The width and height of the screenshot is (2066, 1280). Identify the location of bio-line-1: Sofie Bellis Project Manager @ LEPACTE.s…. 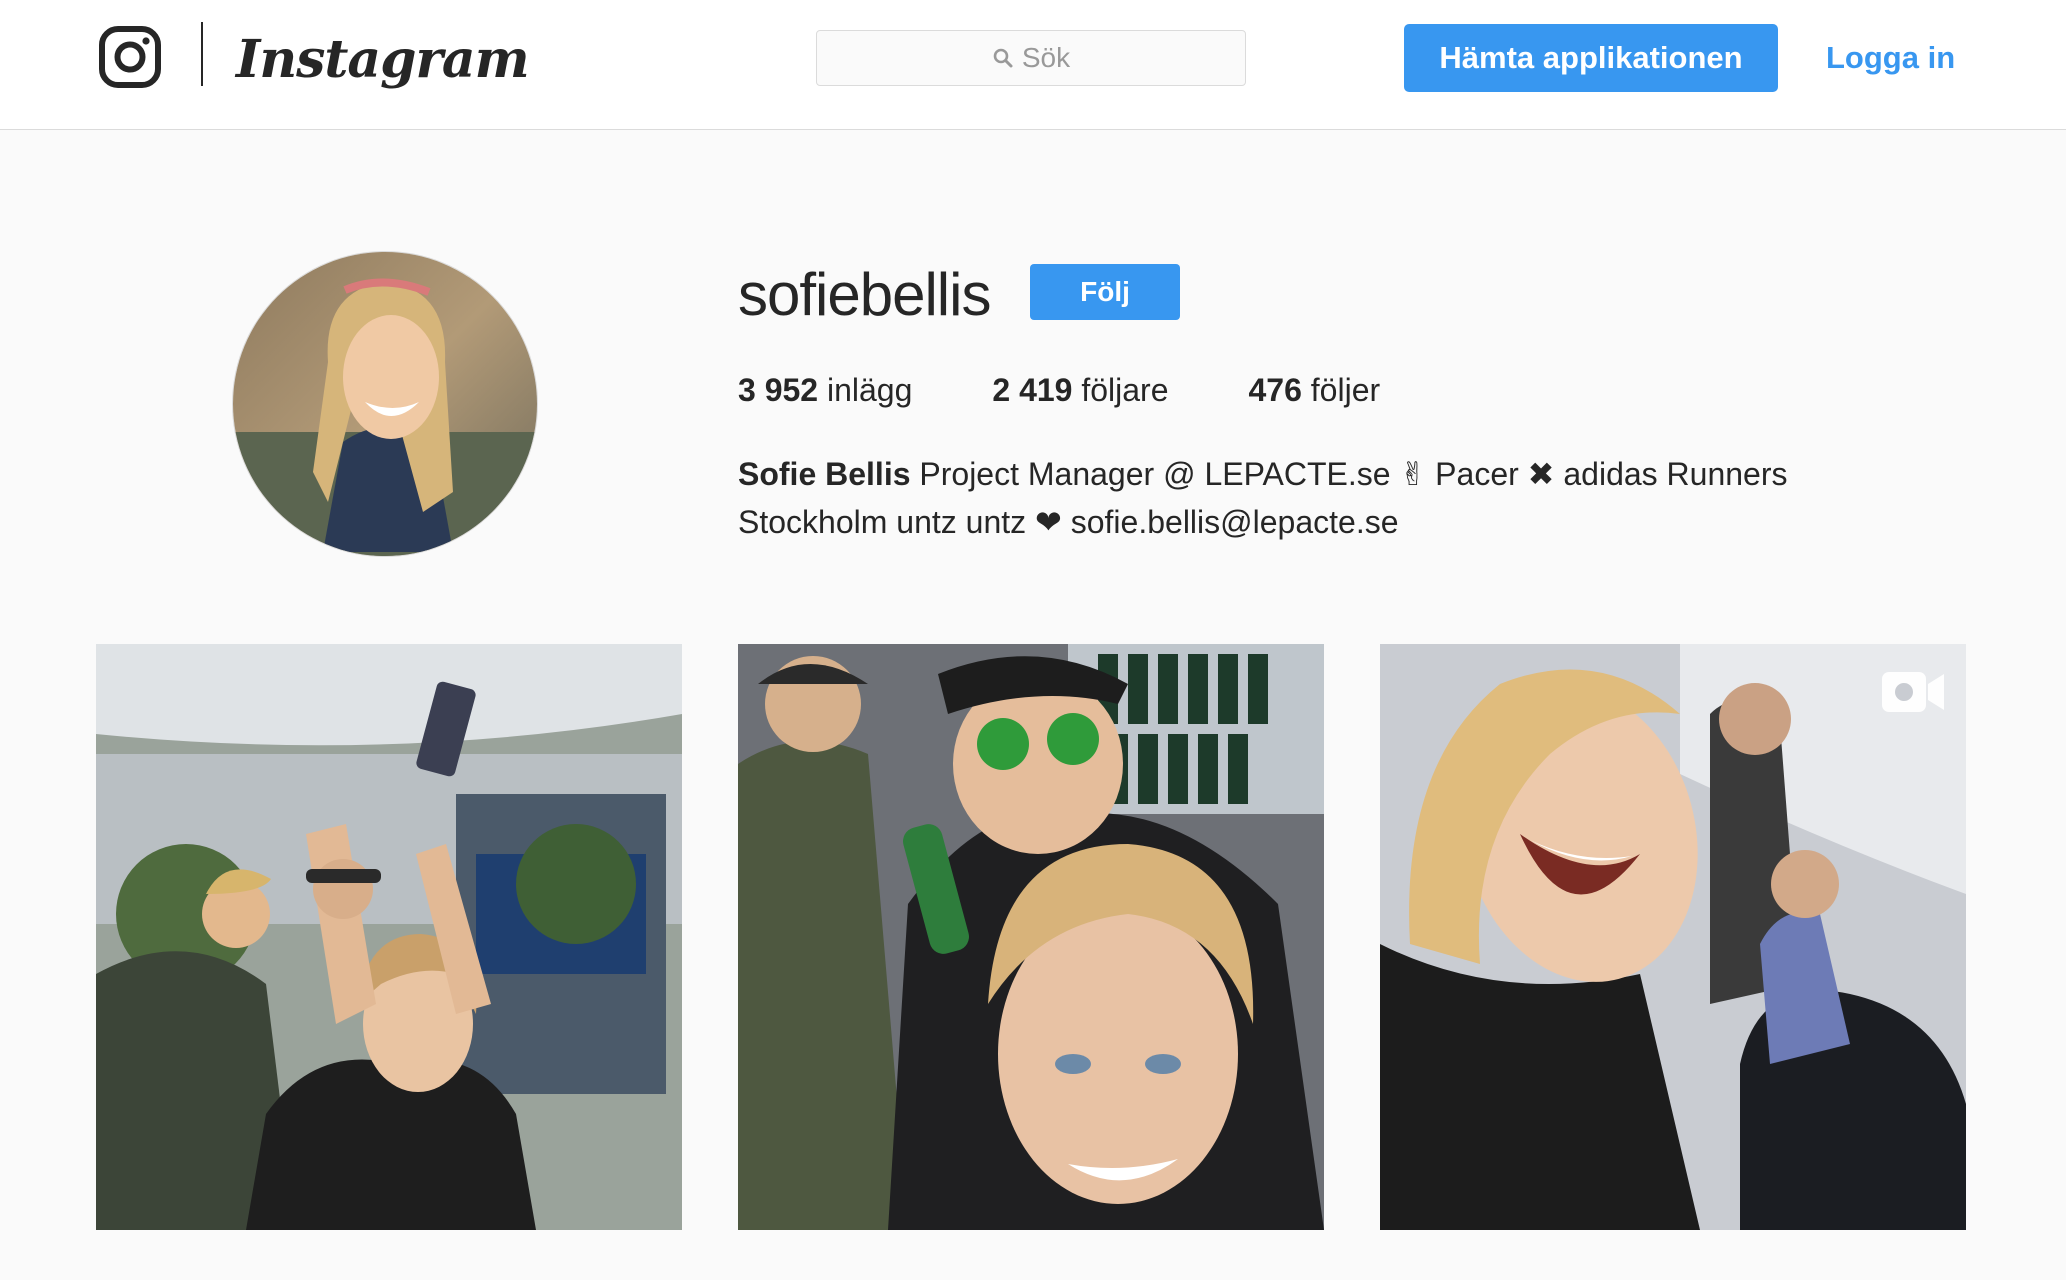
(1328, 474).